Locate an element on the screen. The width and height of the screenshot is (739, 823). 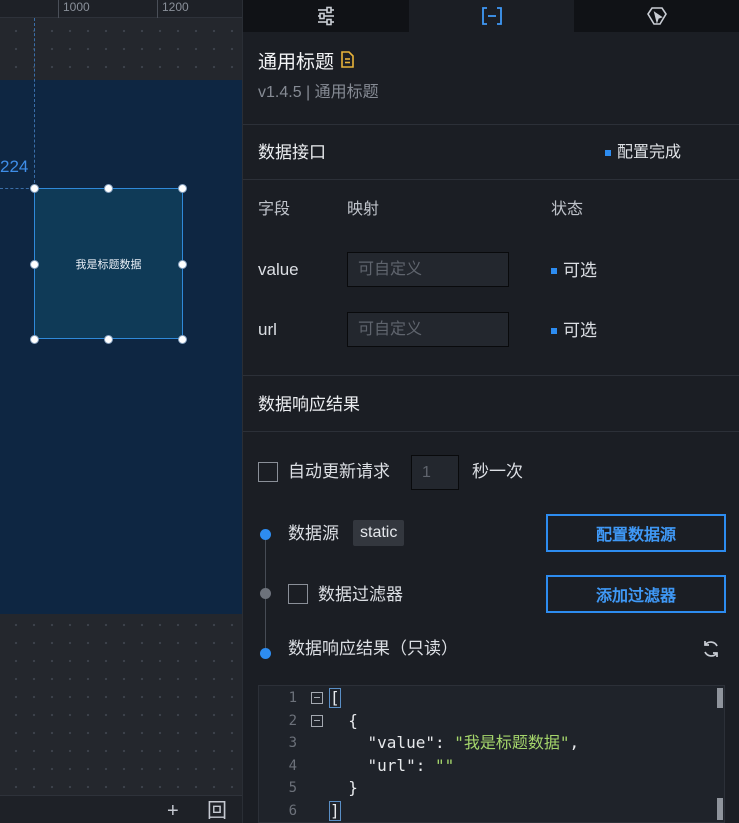
document-icon is located at coordinates (347, 63).